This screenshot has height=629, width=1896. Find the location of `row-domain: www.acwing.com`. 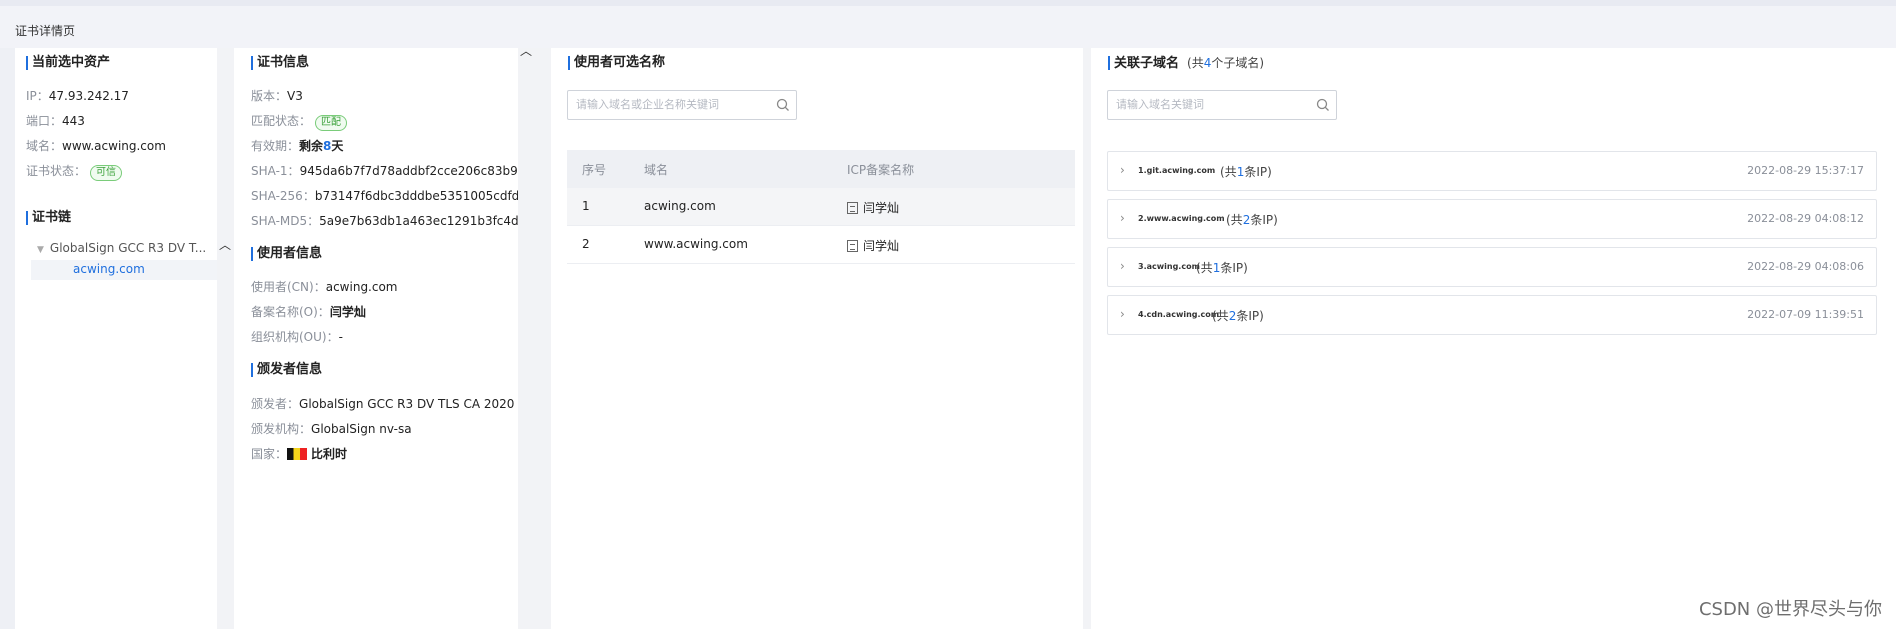

row-domain: www.acwing.com is located at coordinates (696, 244).